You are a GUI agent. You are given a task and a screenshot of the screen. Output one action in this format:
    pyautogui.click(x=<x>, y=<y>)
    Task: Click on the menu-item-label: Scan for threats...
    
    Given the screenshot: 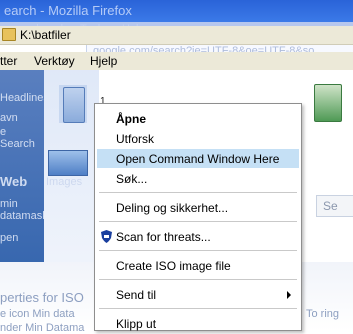 What is the action you would take?
    pyautogui.click(x=163, y=237)
    